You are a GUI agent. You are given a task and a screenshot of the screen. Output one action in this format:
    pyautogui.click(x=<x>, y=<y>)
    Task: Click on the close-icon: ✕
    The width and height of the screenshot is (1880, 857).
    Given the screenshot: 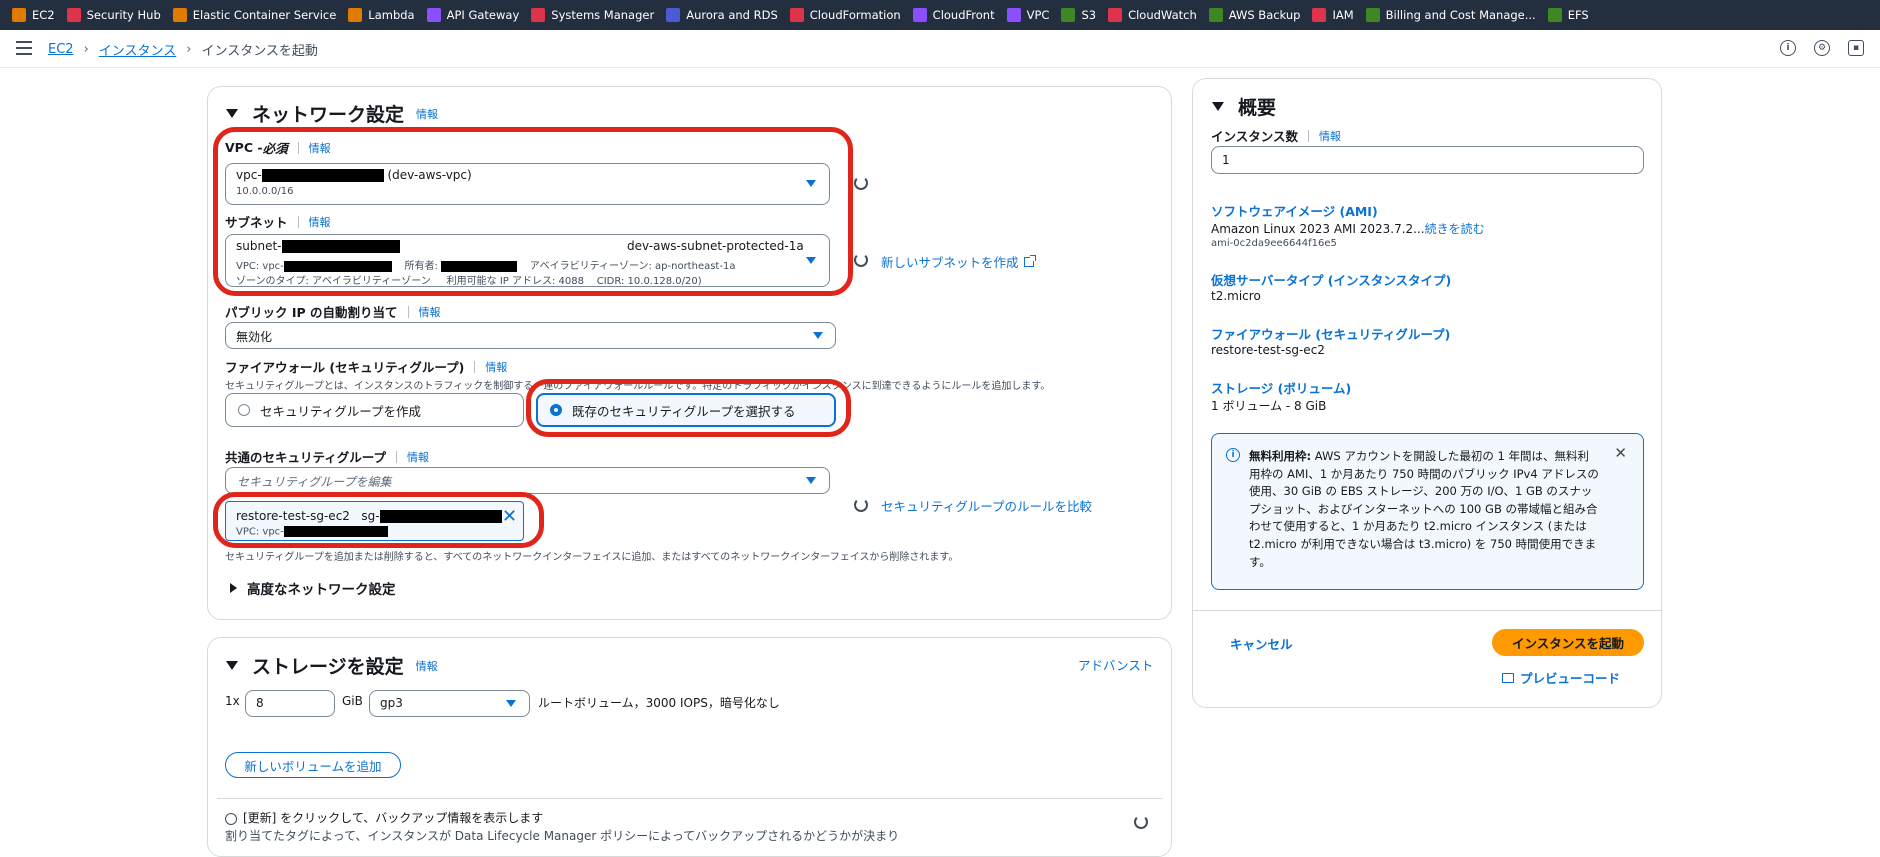 What is the action you would take?
    pyautogui.click(x=1620, y=453)
    